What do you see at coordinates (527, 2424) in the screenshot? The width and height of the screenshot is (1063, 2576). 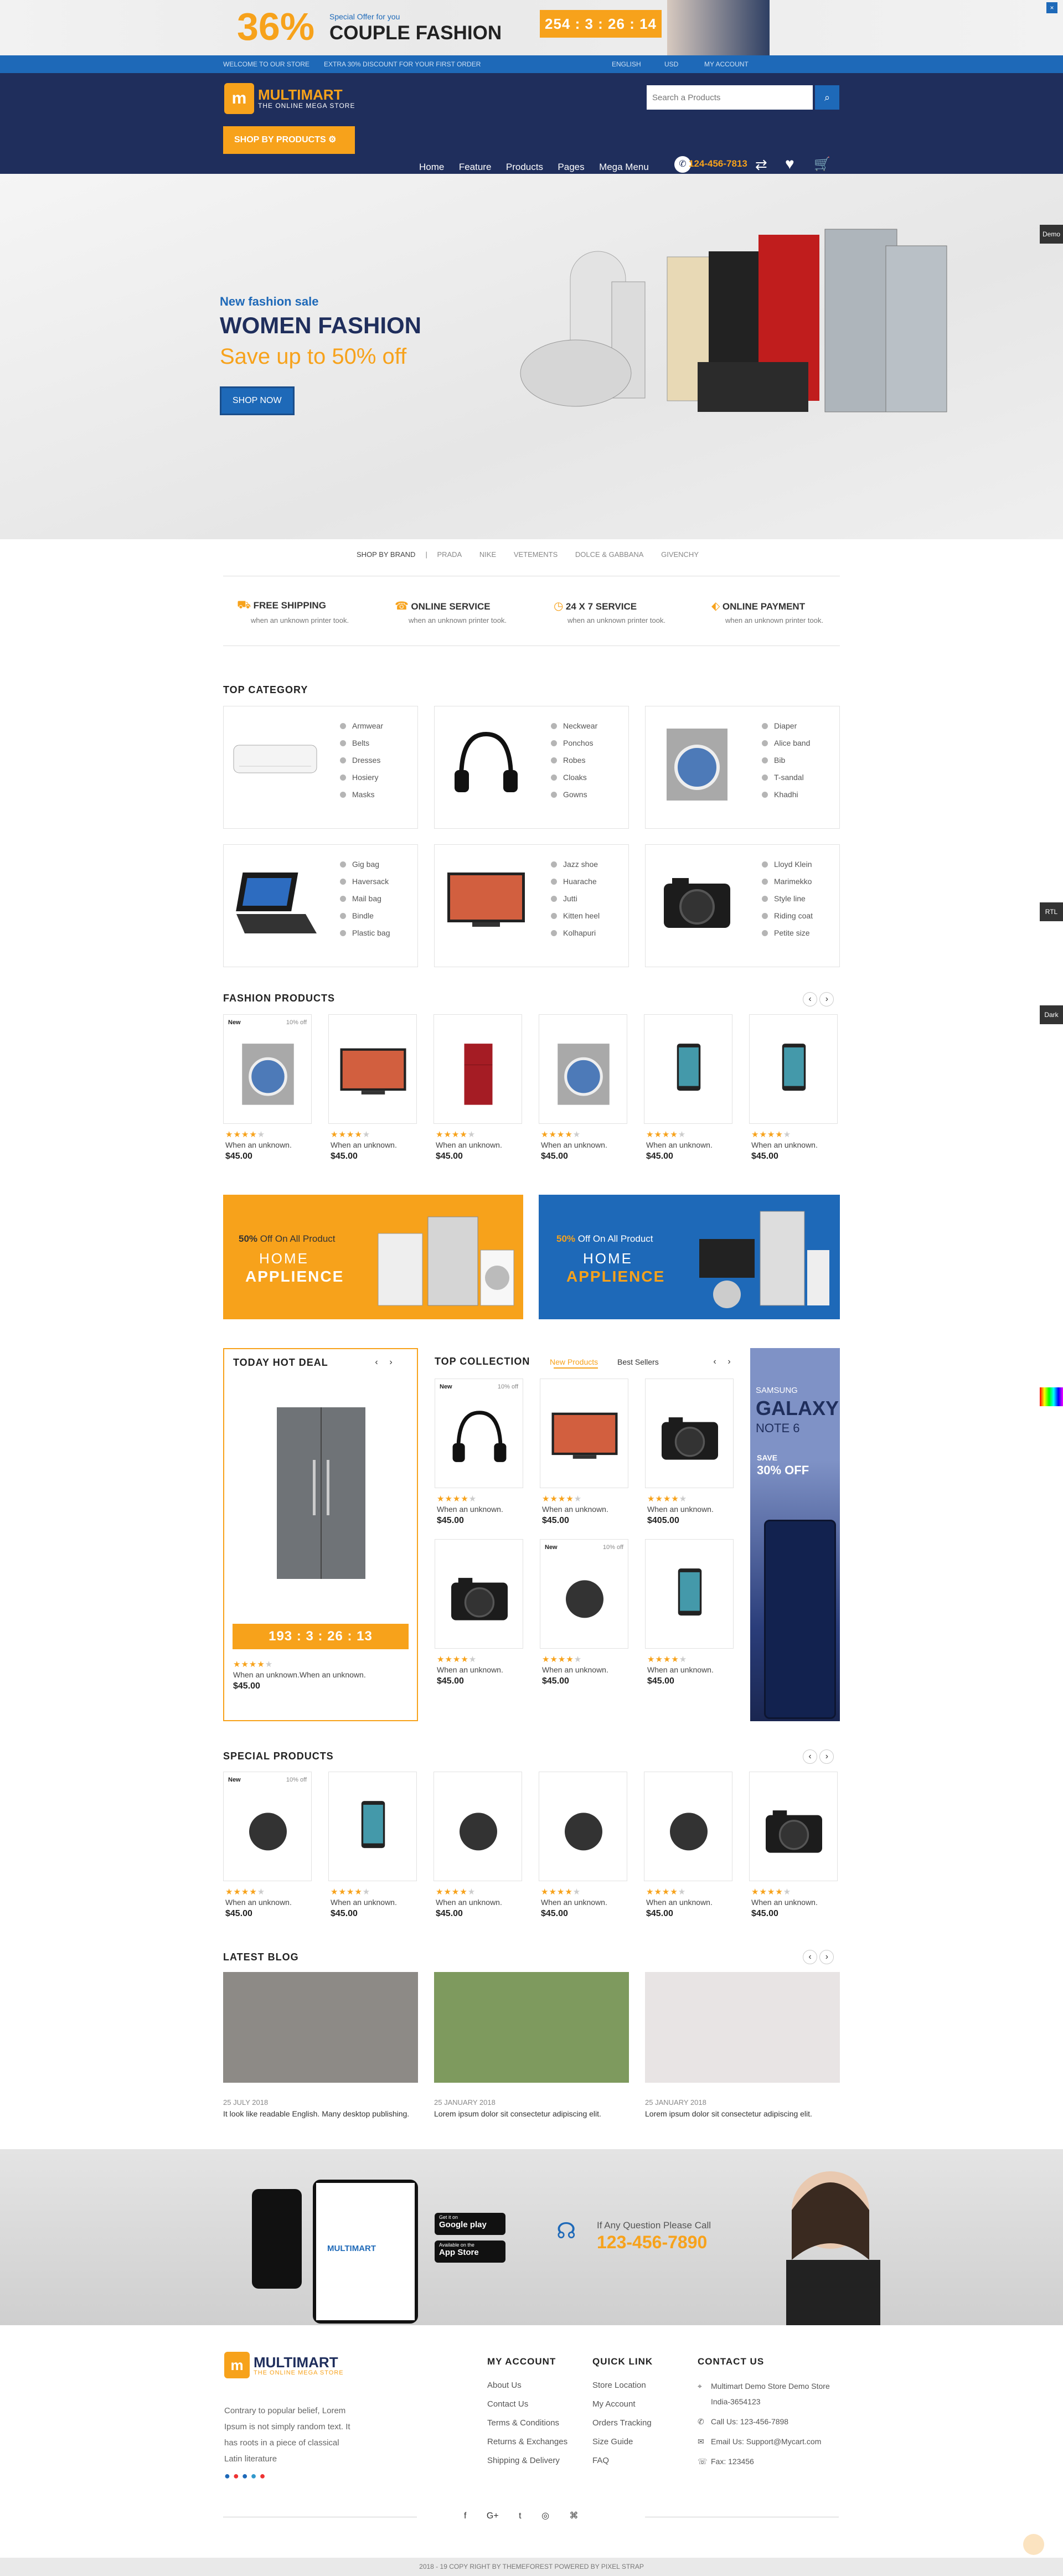 I see `footer-link: Terms & Conditions` at bounding box center [527, 2424].